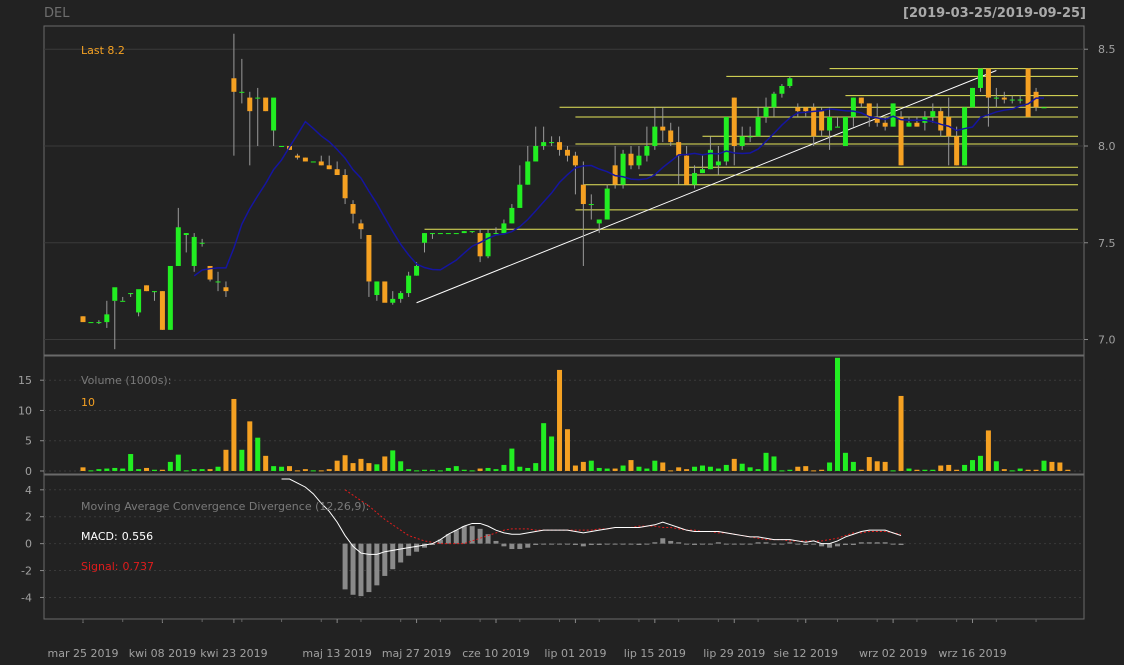  Describe the element at coordinates (28, 490) in the screenshot. I see `macd-y-tick-label: 4` at that location.